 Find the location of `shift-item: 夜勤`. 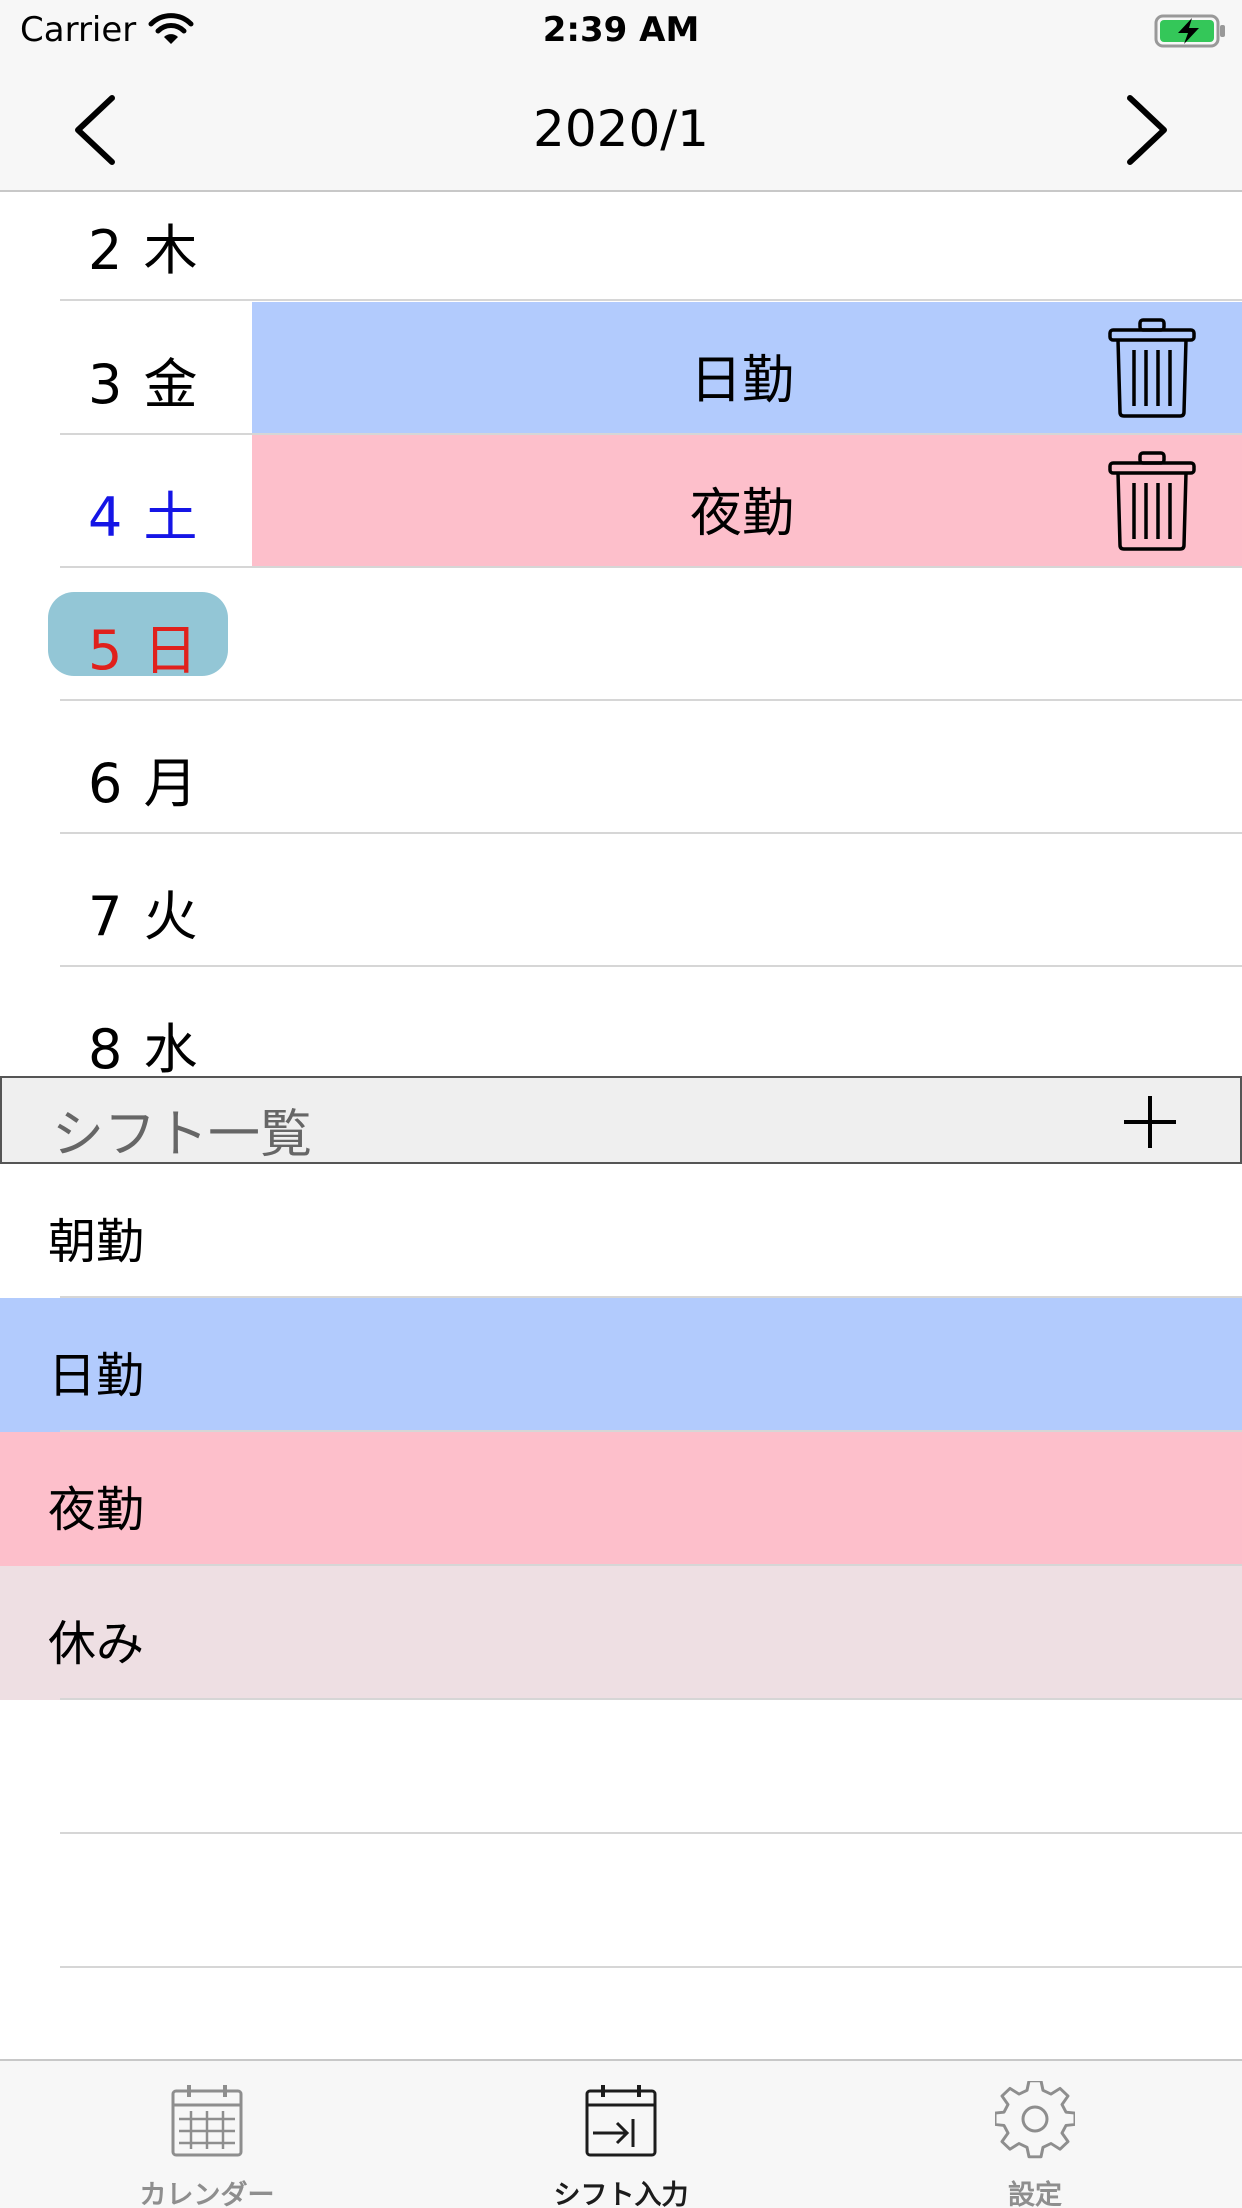

shift-item: 夜勤 is located at coordinates (621, 1499).